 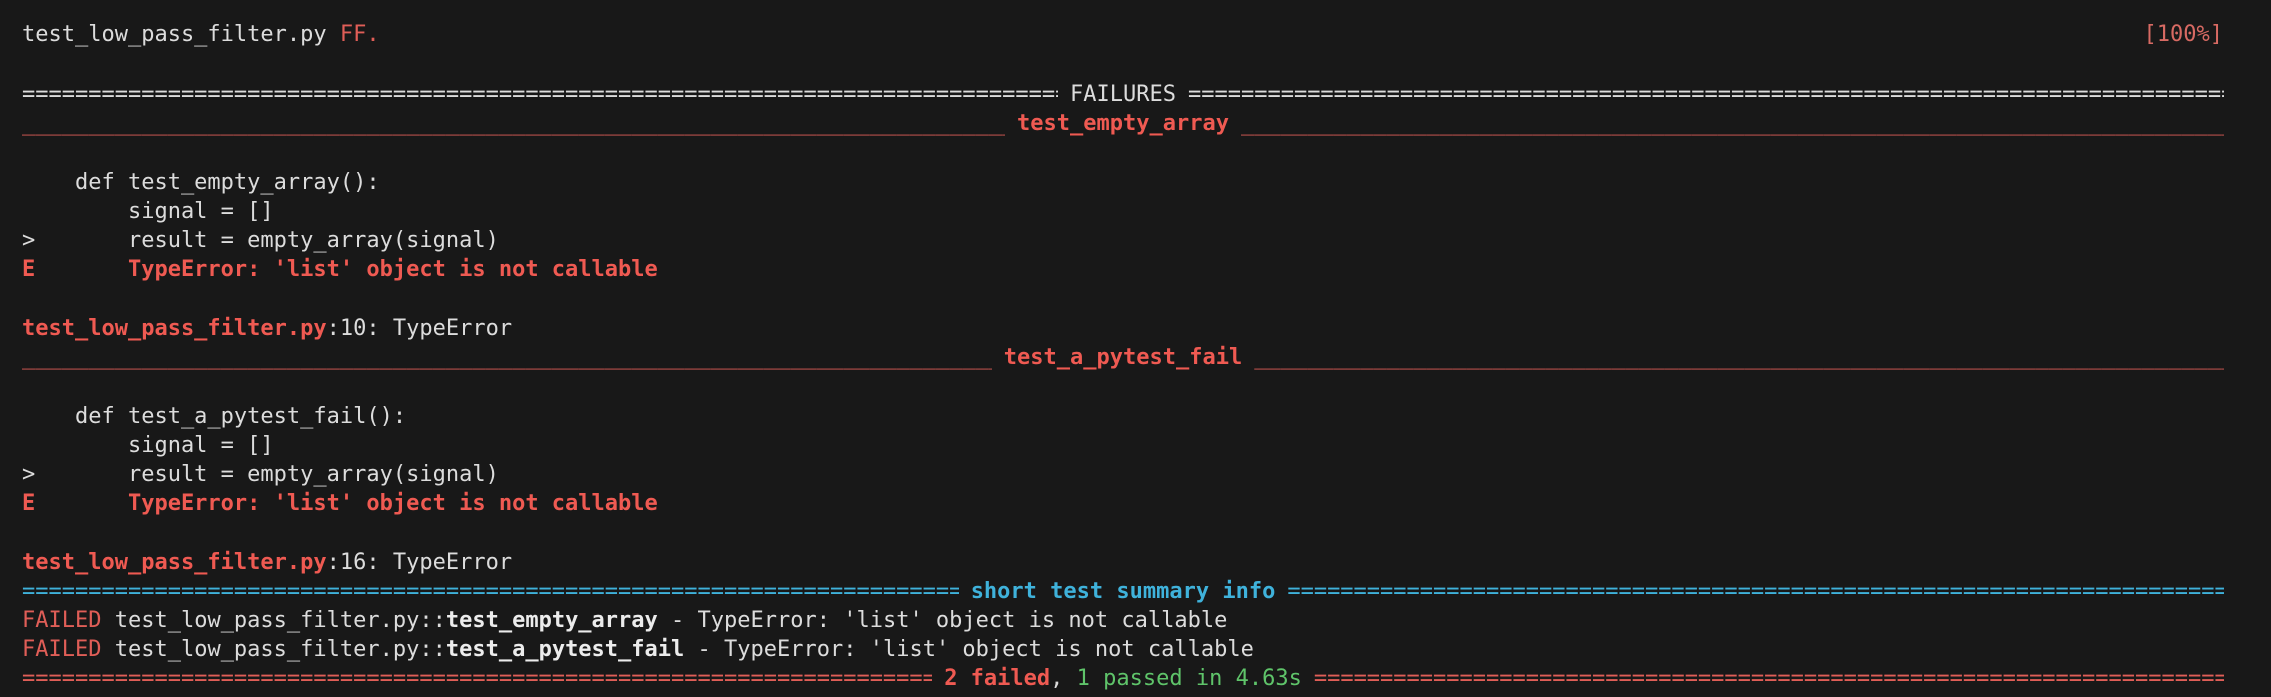 I want to click on code-text: def test_a_pytest_fail():, so click(x=214, y=416).